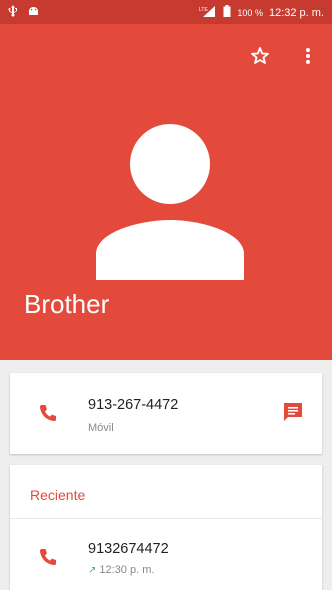 This screenshot has height=590, width=332. I want to click on recent-call-number: 9132674472, so click(128, 549).